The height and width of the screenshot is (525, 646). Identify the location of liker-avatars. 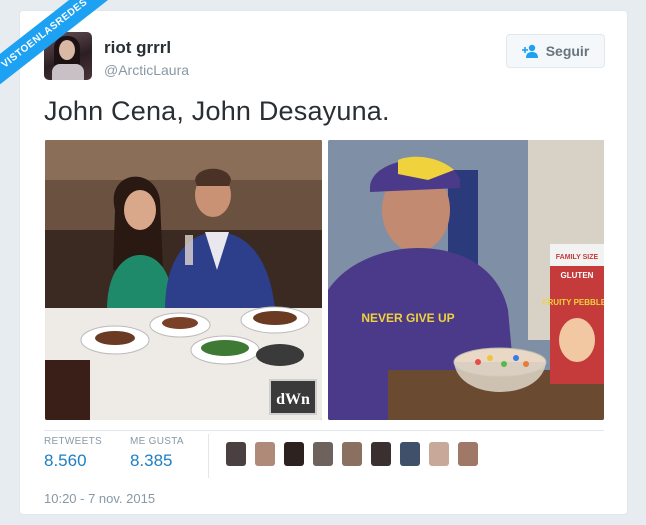
(352, 454).